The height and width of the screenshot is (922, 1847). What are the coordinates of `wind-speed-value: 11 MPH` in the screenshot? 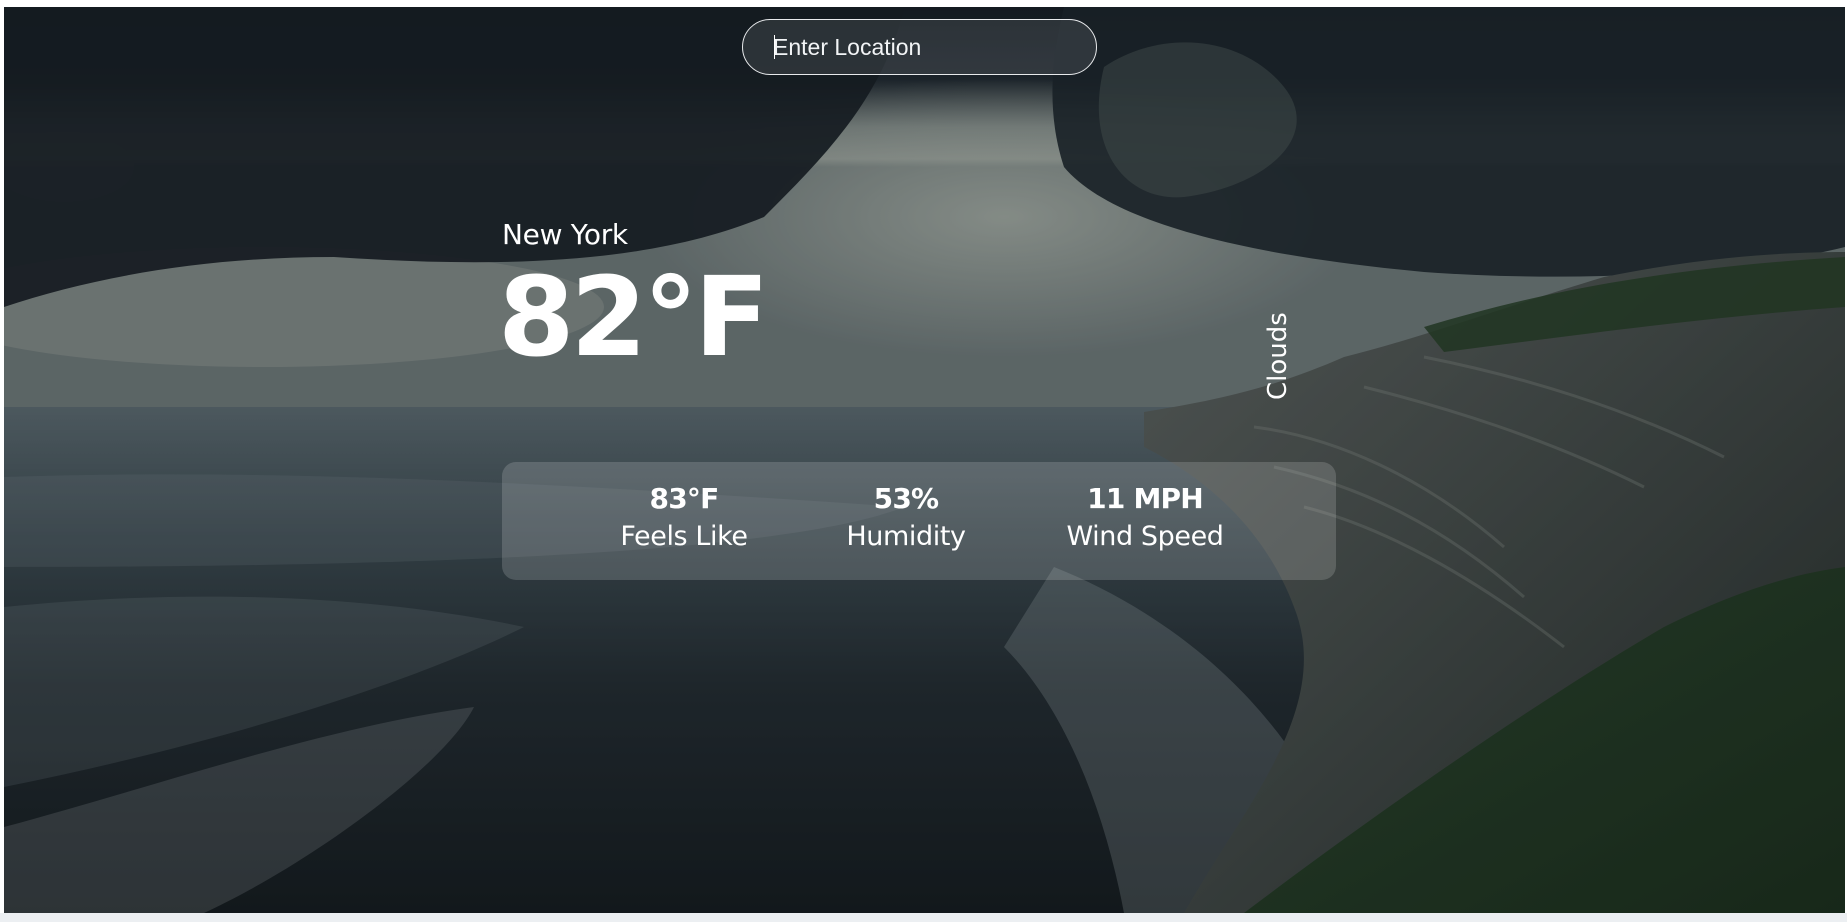 It's located at (1145, 498).